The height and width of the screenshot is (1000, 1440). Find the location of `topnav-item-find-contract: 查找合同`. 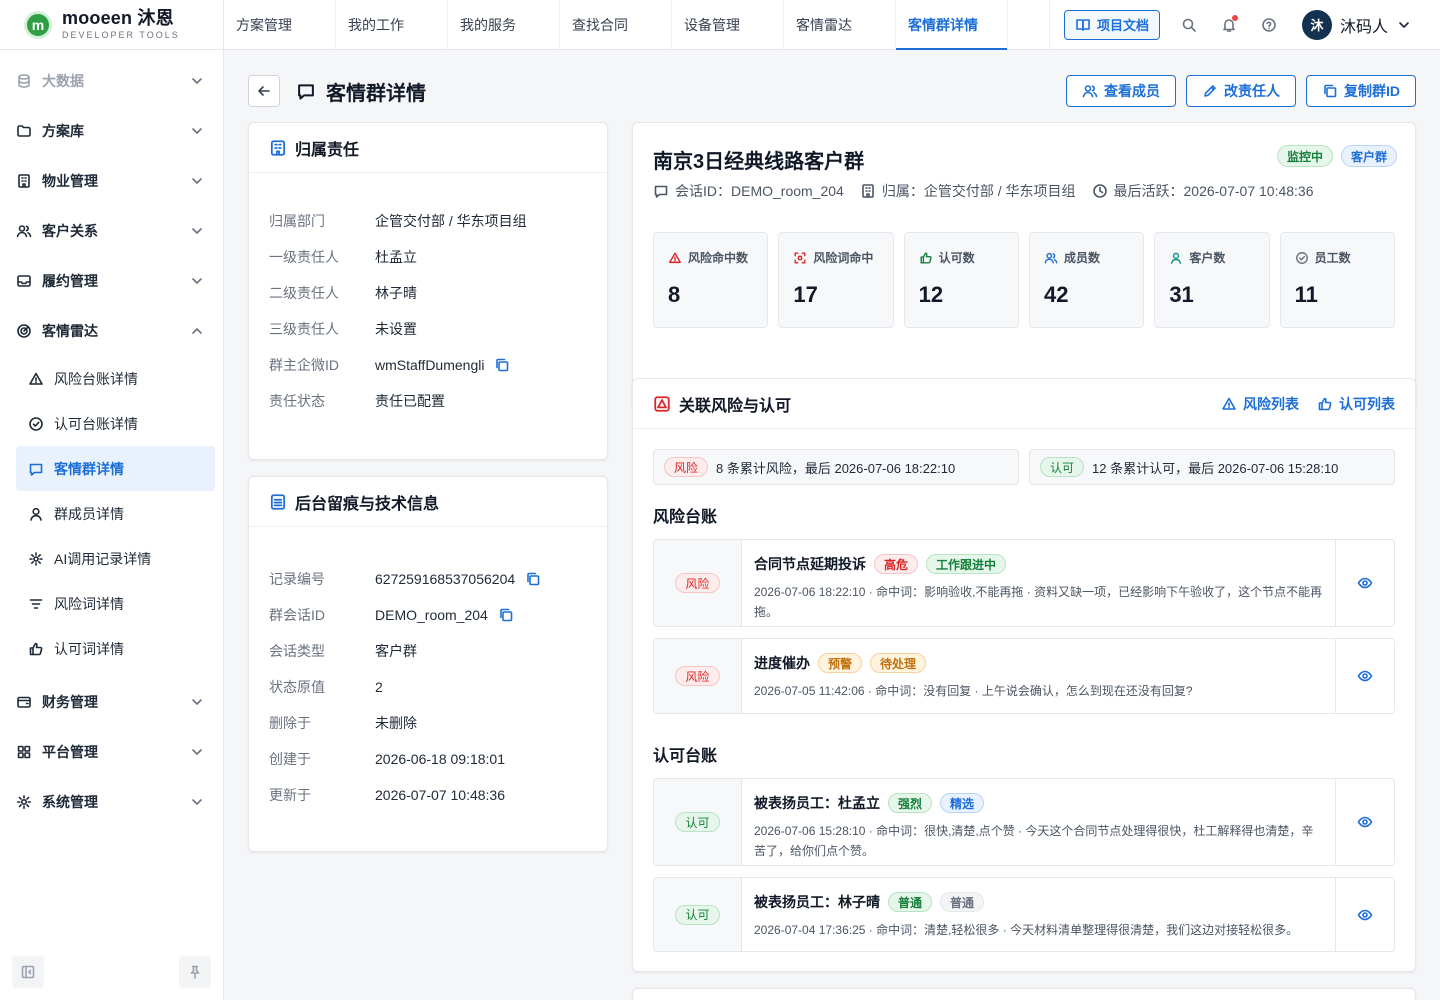

topnav-item-find-contract: 查找合同 is located at coordinates (616, 24).